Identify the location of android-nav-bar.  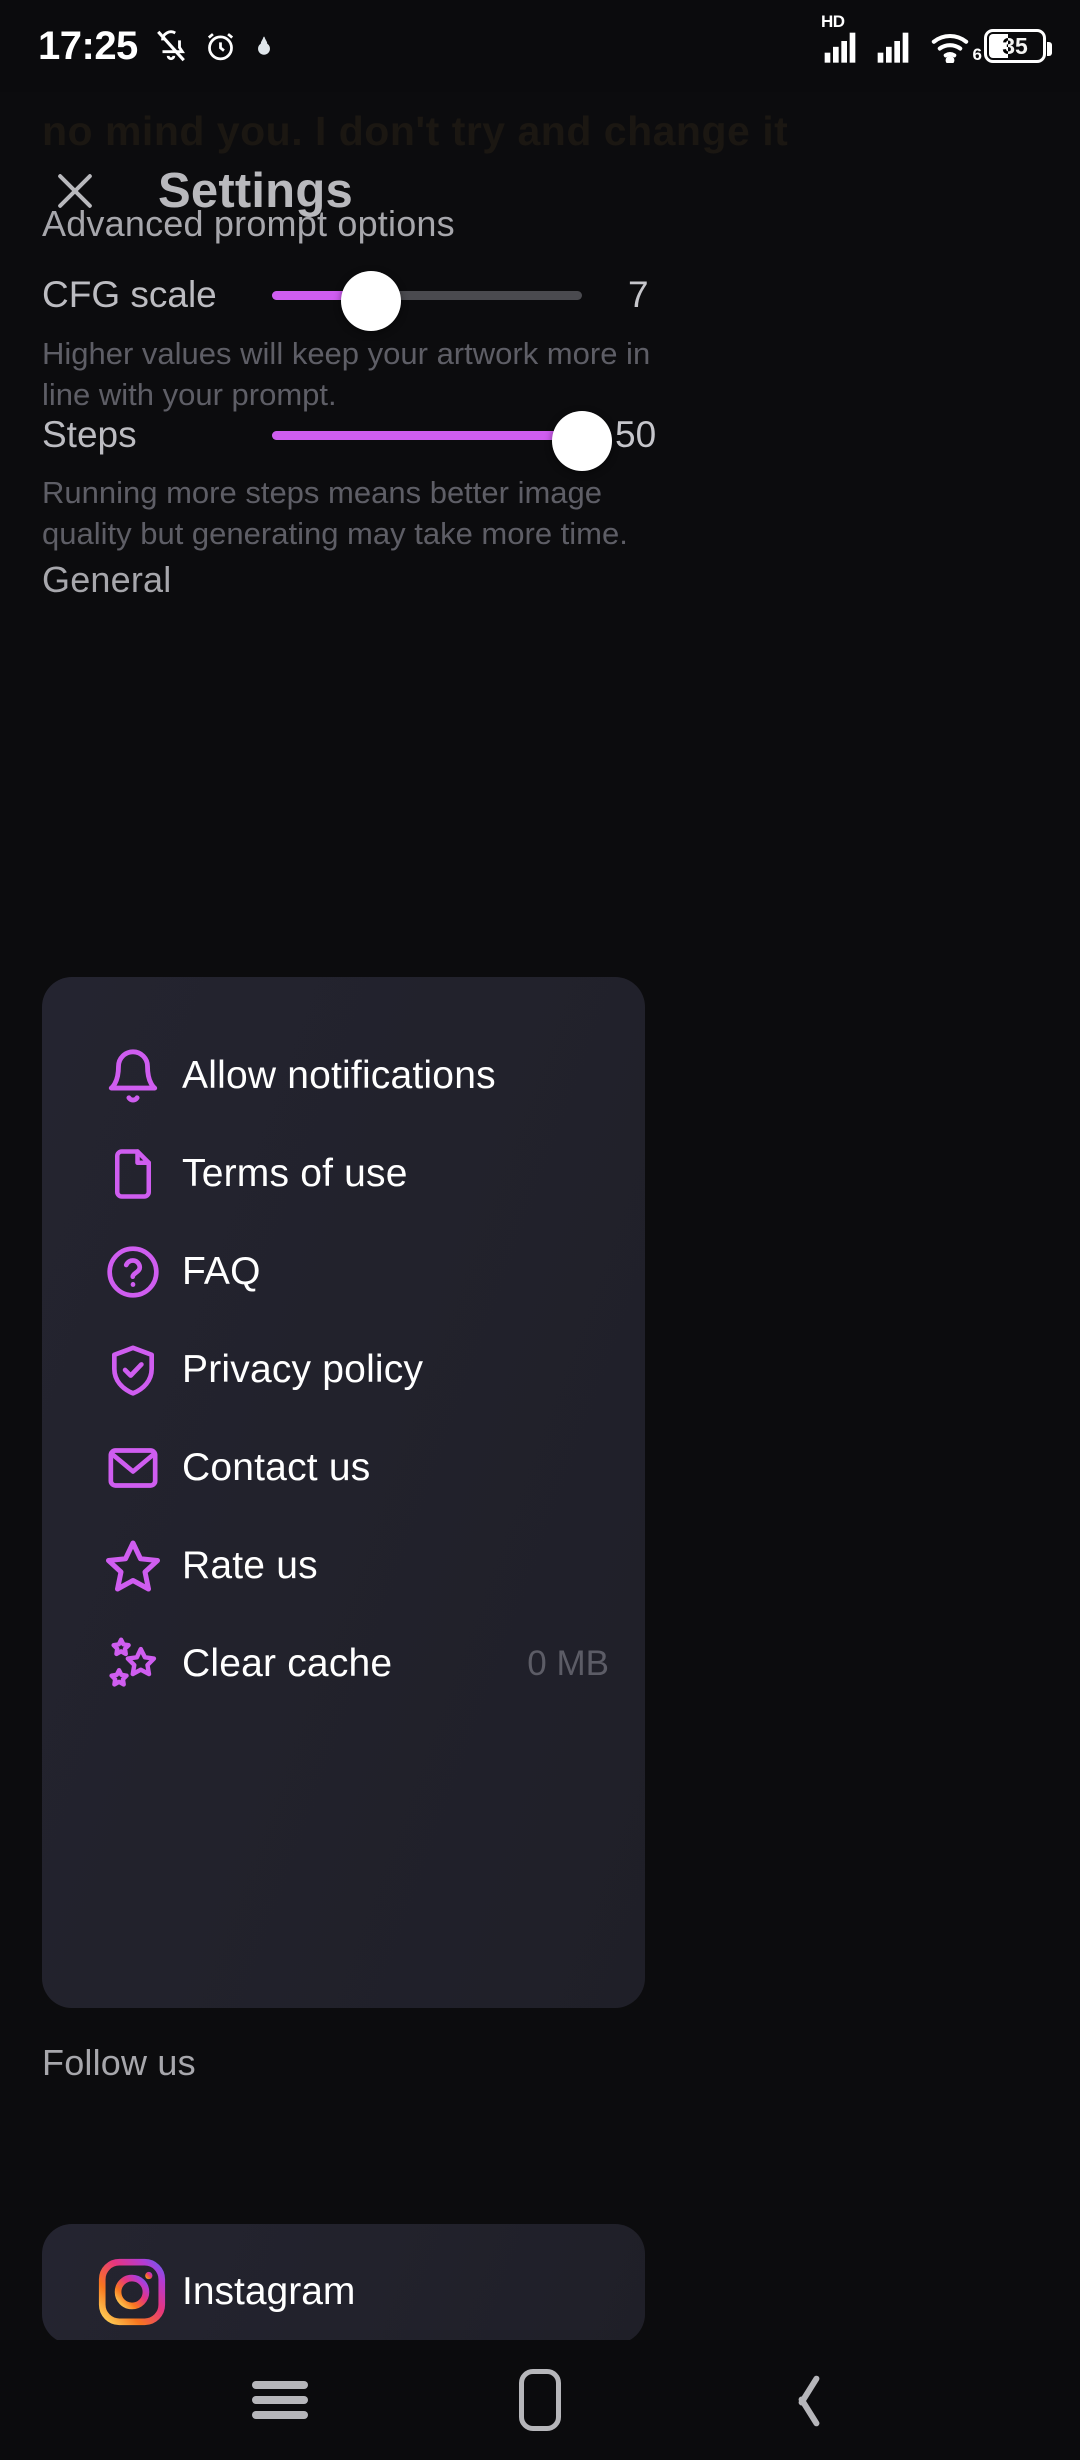
(540, 2400).